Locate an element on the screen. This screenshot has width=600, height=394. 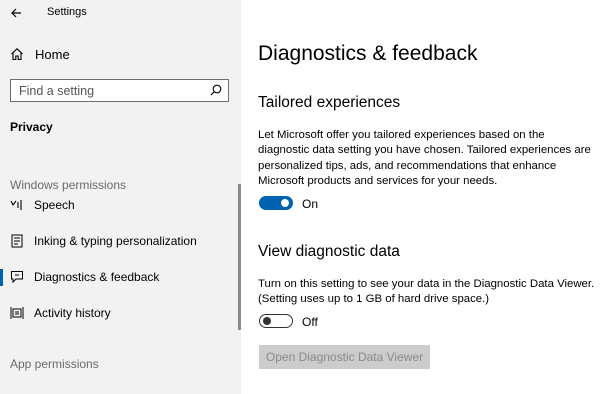
sidebar-item-activity-history: Activity history is located at coordinates (118, 313).